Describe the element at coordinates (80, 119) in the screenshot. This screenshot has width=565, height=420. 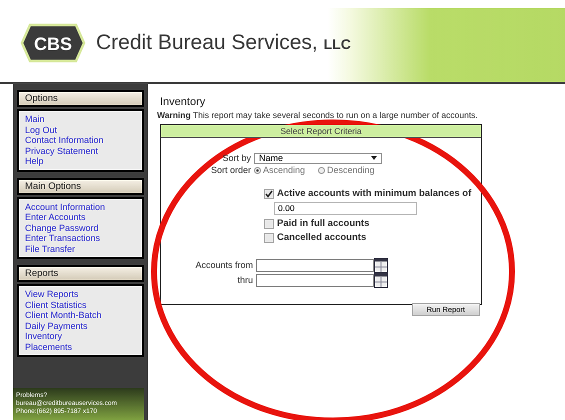
I see `menu-link: Main` at that location.